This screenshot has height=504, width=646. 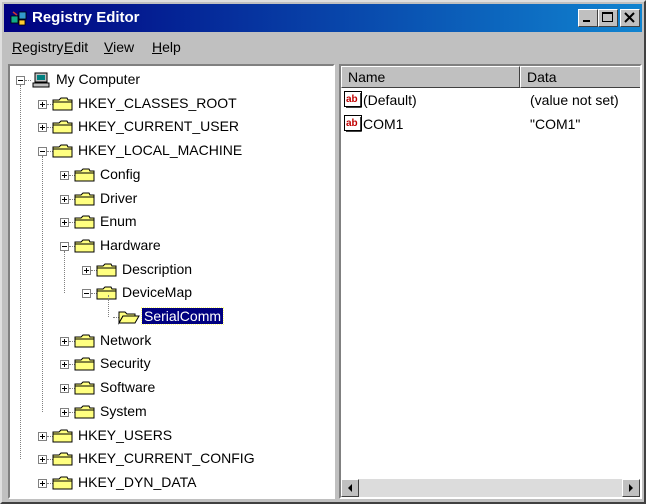 What do you see at coordinates (171, 222) in the screenshot?
I see `tree-node-enum: Enum` at bounding box center [171, 222].